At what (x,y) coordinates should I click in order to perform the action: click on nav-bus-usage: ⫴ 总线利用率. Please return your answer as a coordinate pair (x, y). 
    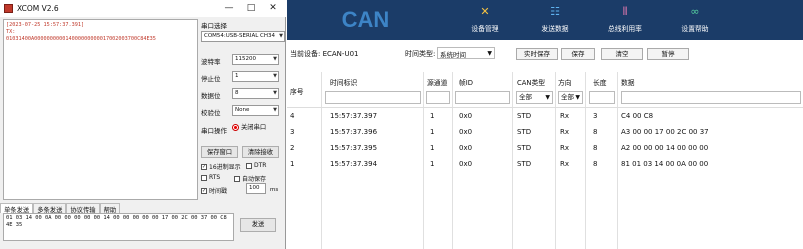
    Looking at the image, I should click on (625, 20).